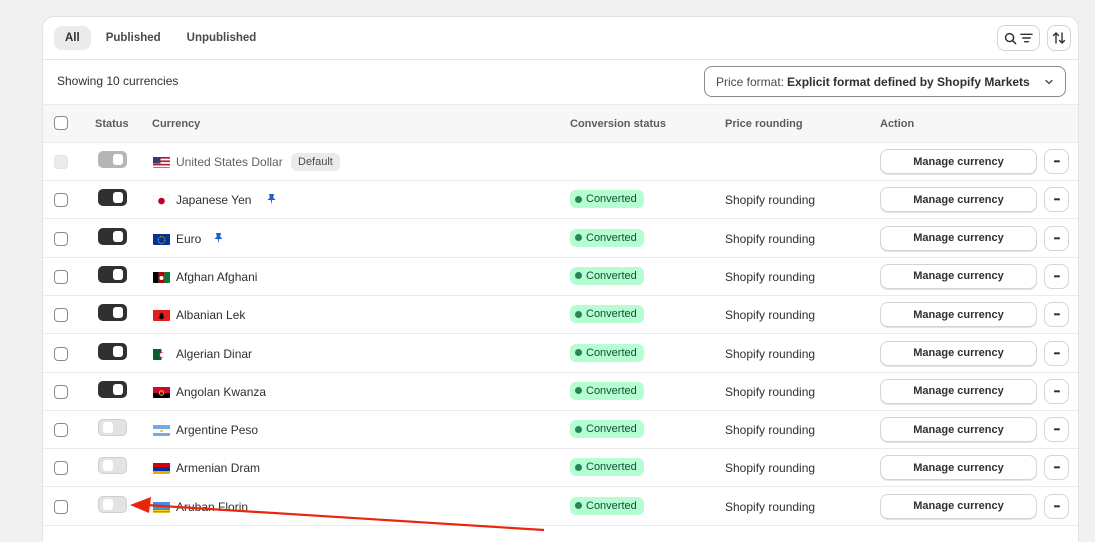 This screenshot has width=1095, height=542. I want to click on price-format-label: Price format:, so click(750, 81).